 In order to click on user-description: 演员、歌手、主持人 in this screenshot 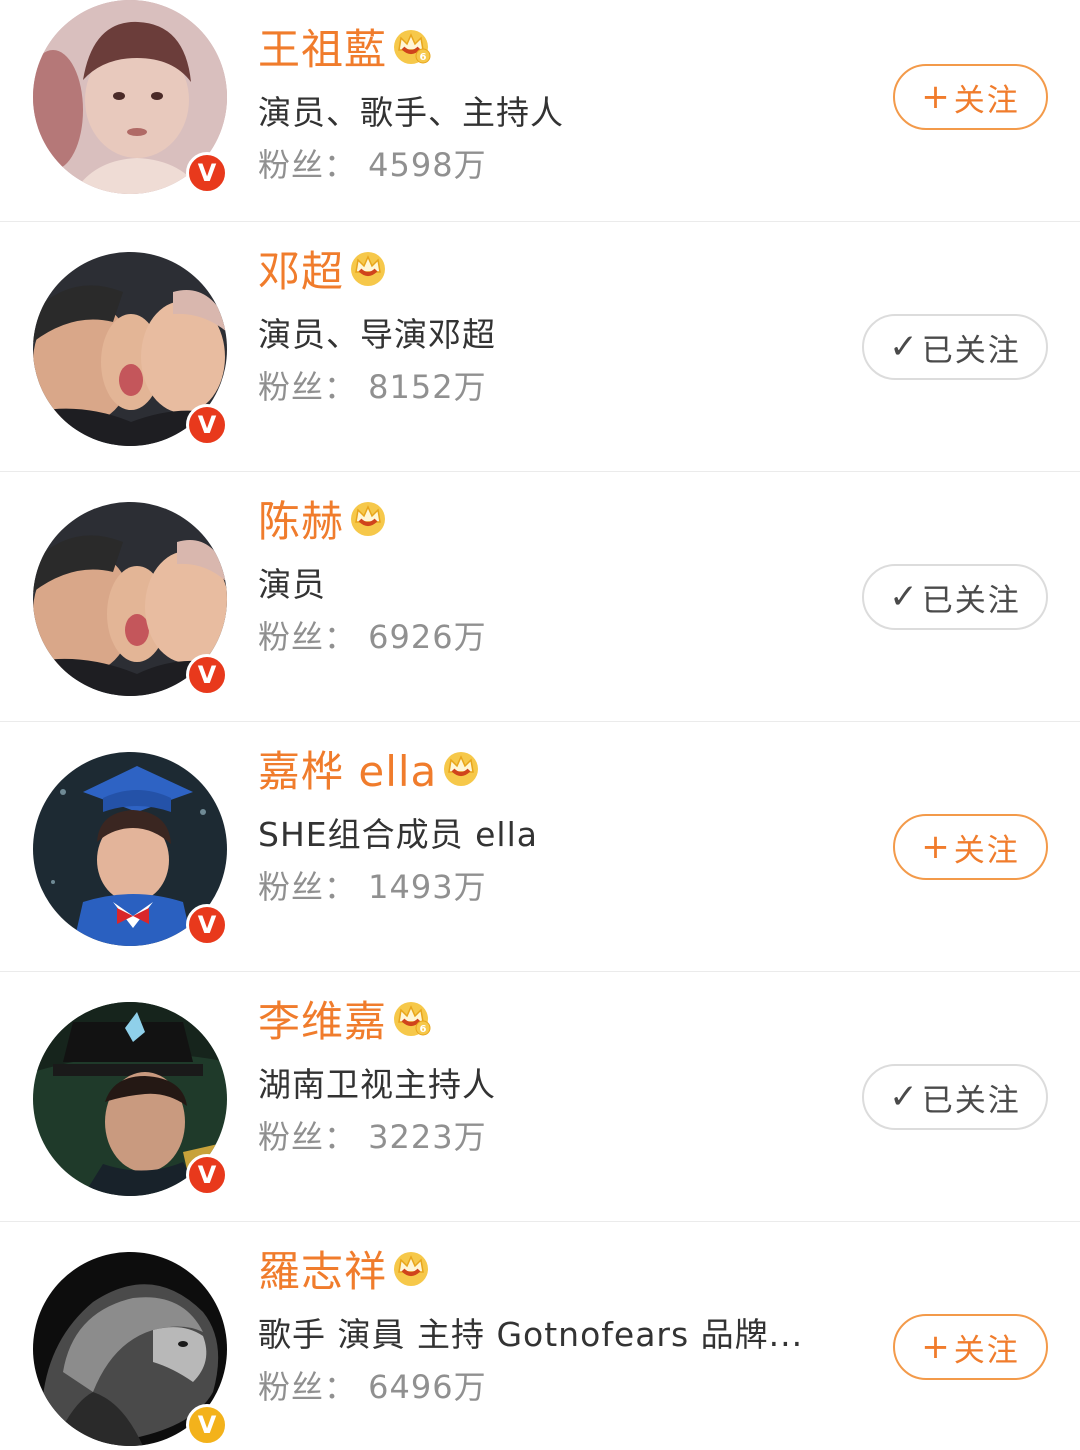, I will do `click(411, 112)`.